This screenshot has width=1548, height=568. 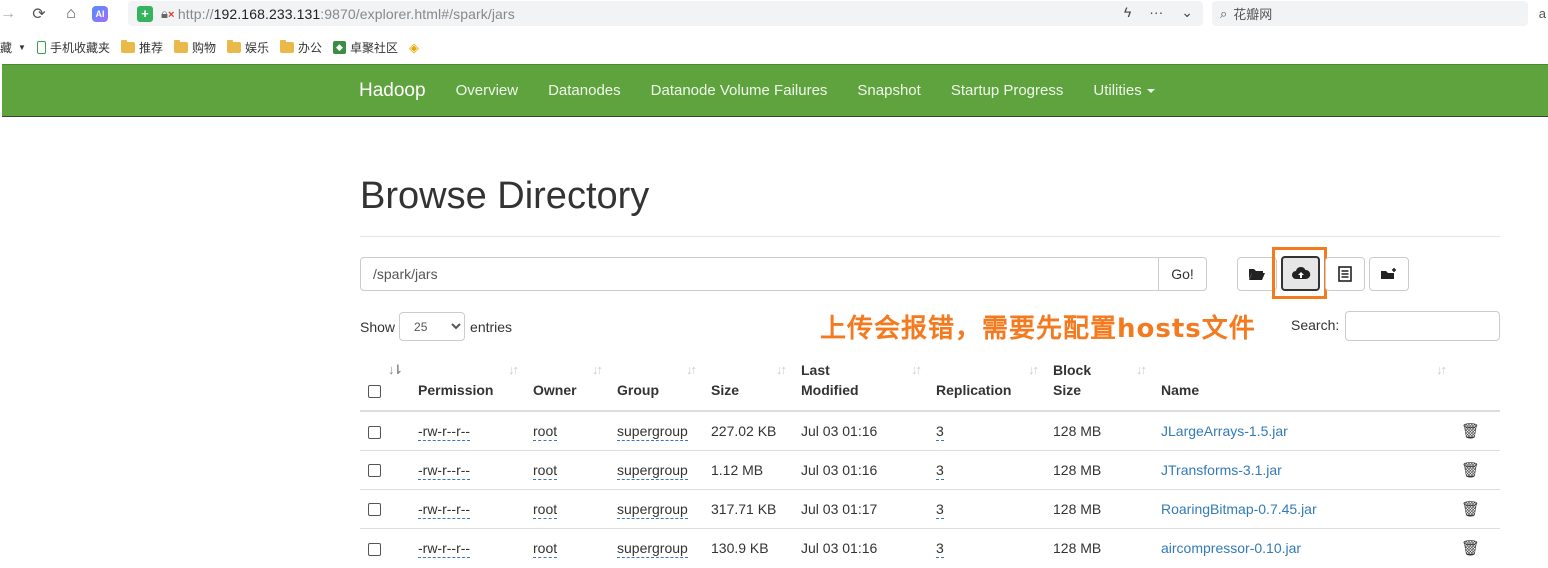 What do you see at coordinates (39, 14) in the screenshot?
I see `reload-icon: ⟳` at bounding box center [39, 14].